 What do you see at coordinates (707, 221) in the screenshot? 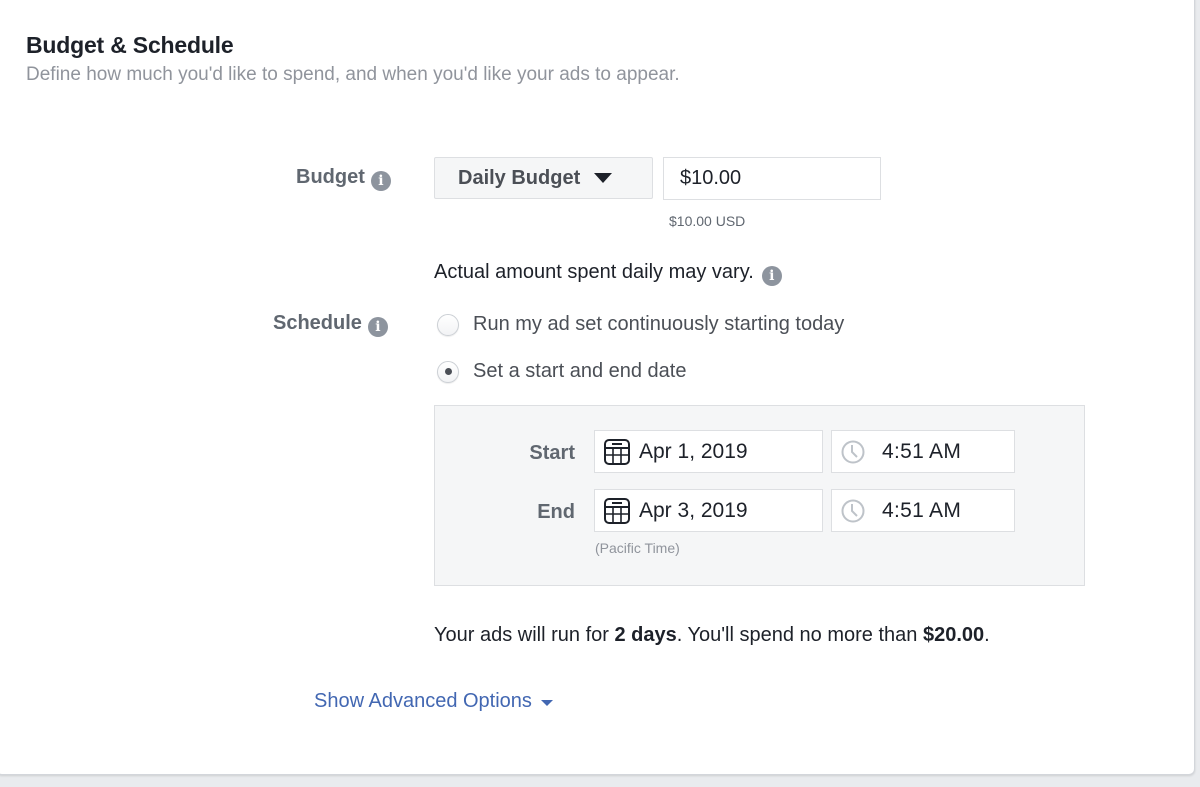
I see `budget-currency-note: $10.00 USD` at bounding box center [707, 221].